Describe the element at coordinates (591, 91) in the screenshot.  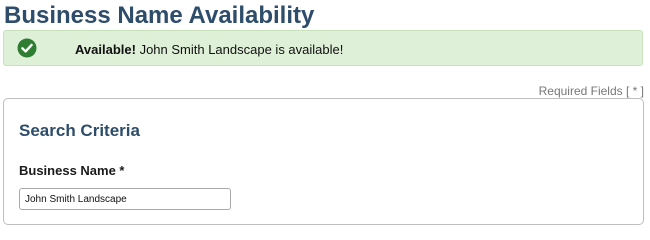
I see `required-fields-note: Required Fields [ * ]` at that location.